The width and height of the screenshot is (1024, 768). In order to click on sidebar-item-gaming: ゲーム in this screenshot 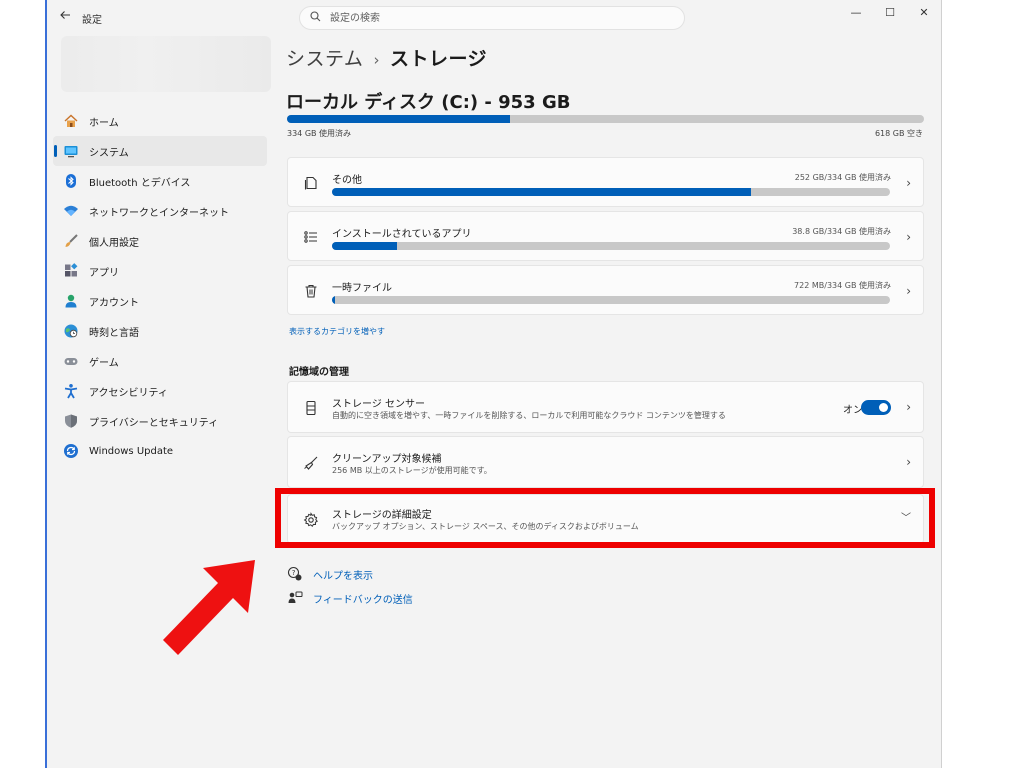, I will do `click(160, 361)`.